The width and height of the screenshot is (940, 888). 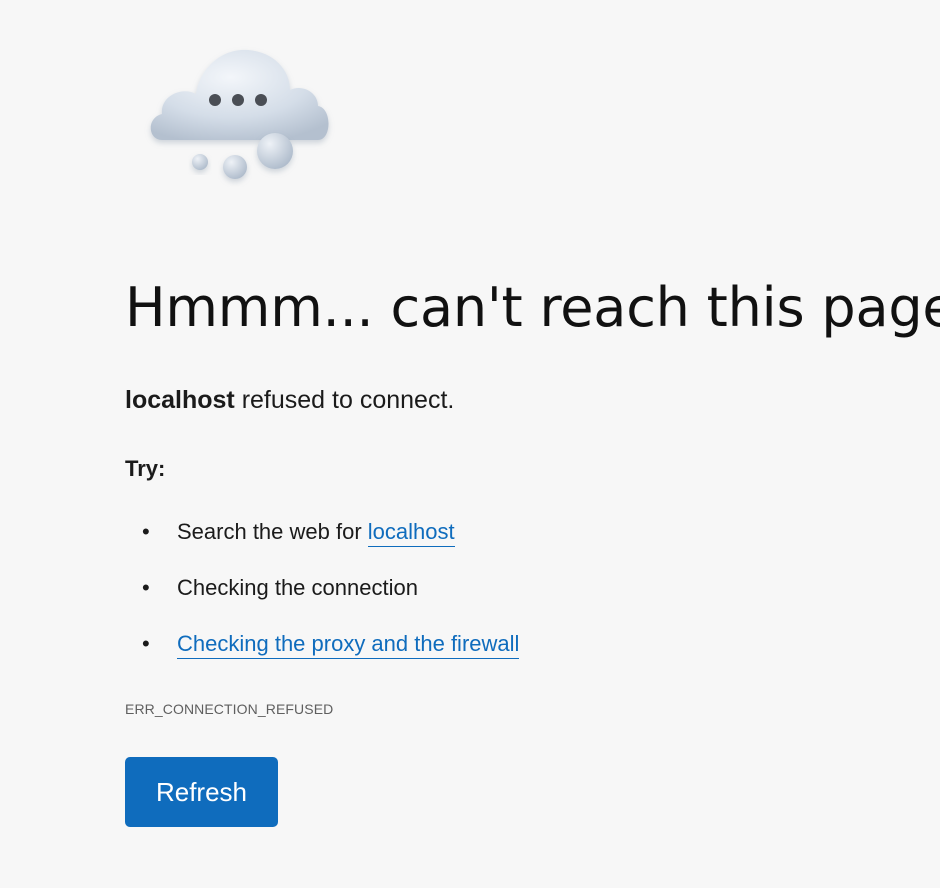 I want to click on suggestion-text: Search the web for, so click(x=272, y=531).